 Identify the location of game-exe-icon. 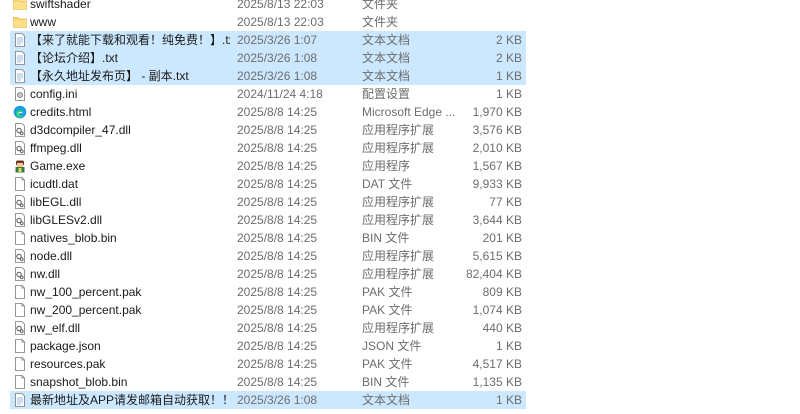
(20, 166).